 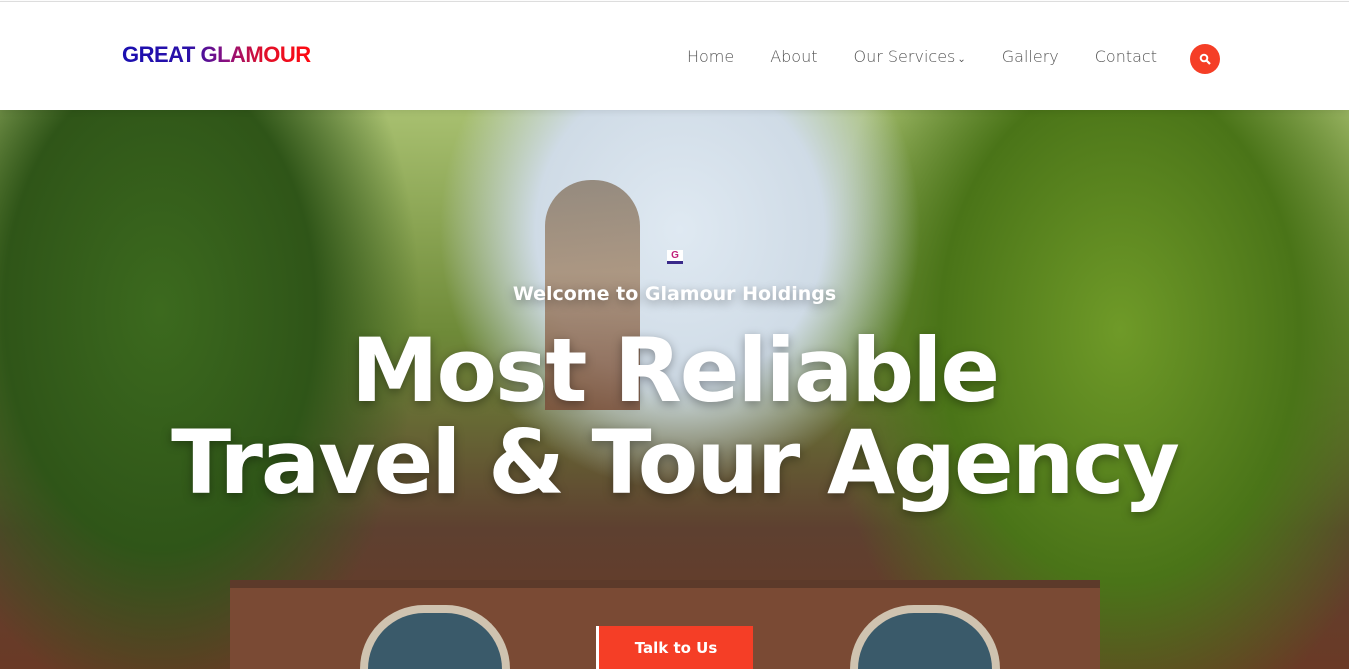 What do you see at coordinates (675, 370) in the screenshot?
I see `hero-title-line1: Most Reliable` at bounding box center [675, 370].